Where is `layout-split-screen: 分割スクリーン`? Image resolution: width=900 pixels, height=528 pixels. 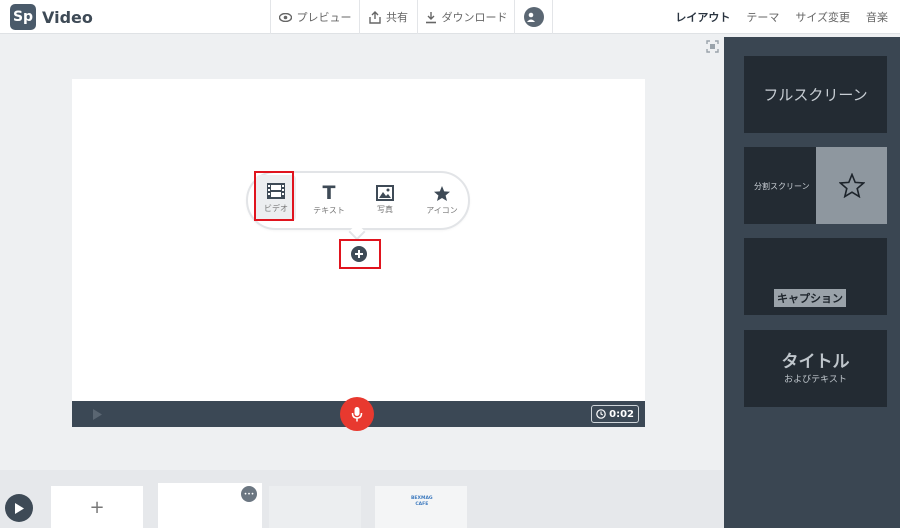
layout-split-screen: 分割スクリーン is located at coordinates (815, 185).